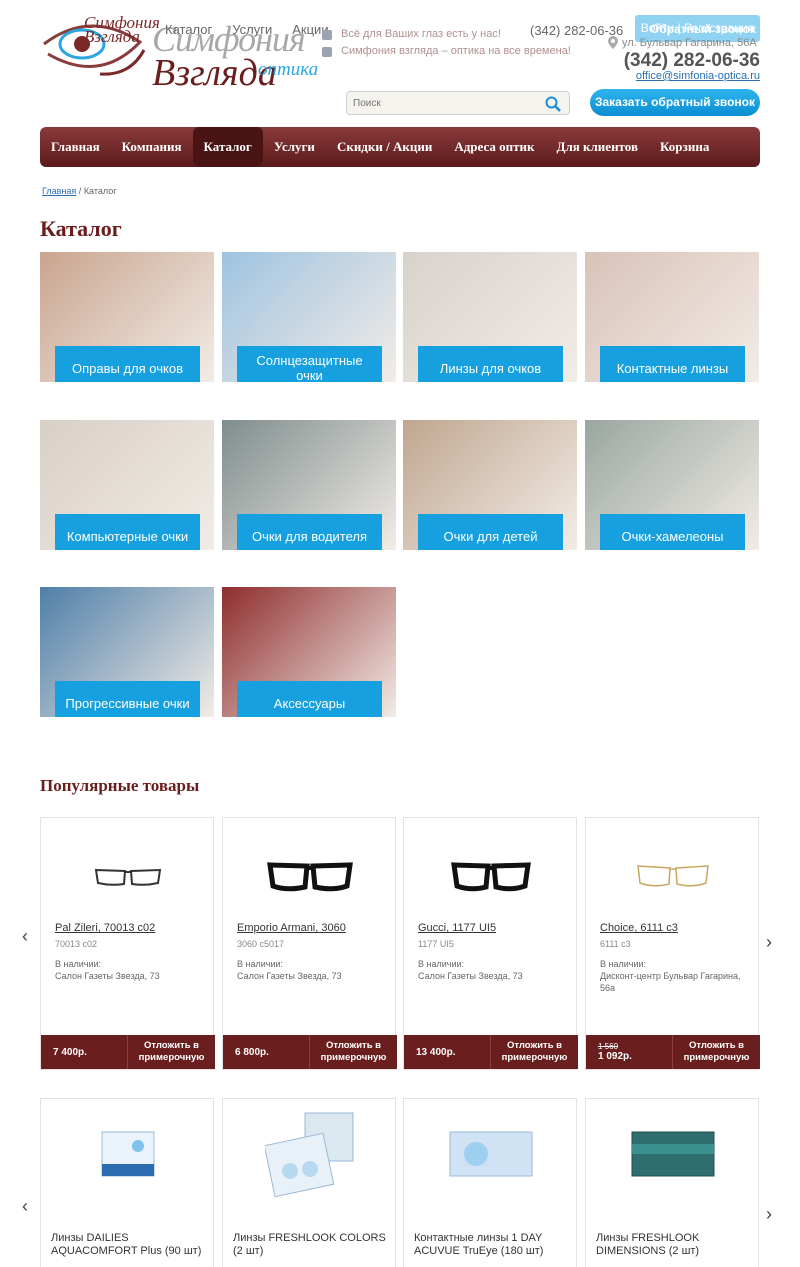  I want to click on old-price: 1 560, so click(608, 1046).